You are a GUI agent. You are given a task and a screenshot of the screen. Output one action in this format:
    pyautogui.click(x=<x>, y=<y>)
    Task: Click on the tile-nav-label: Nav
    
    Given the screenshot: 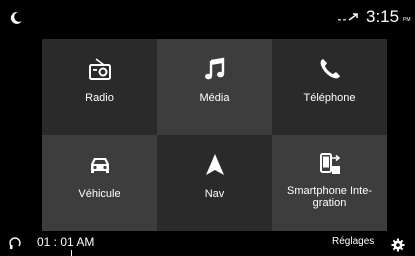 What is the action you would take?
    pyautogui.click(x=214, y=194)
    